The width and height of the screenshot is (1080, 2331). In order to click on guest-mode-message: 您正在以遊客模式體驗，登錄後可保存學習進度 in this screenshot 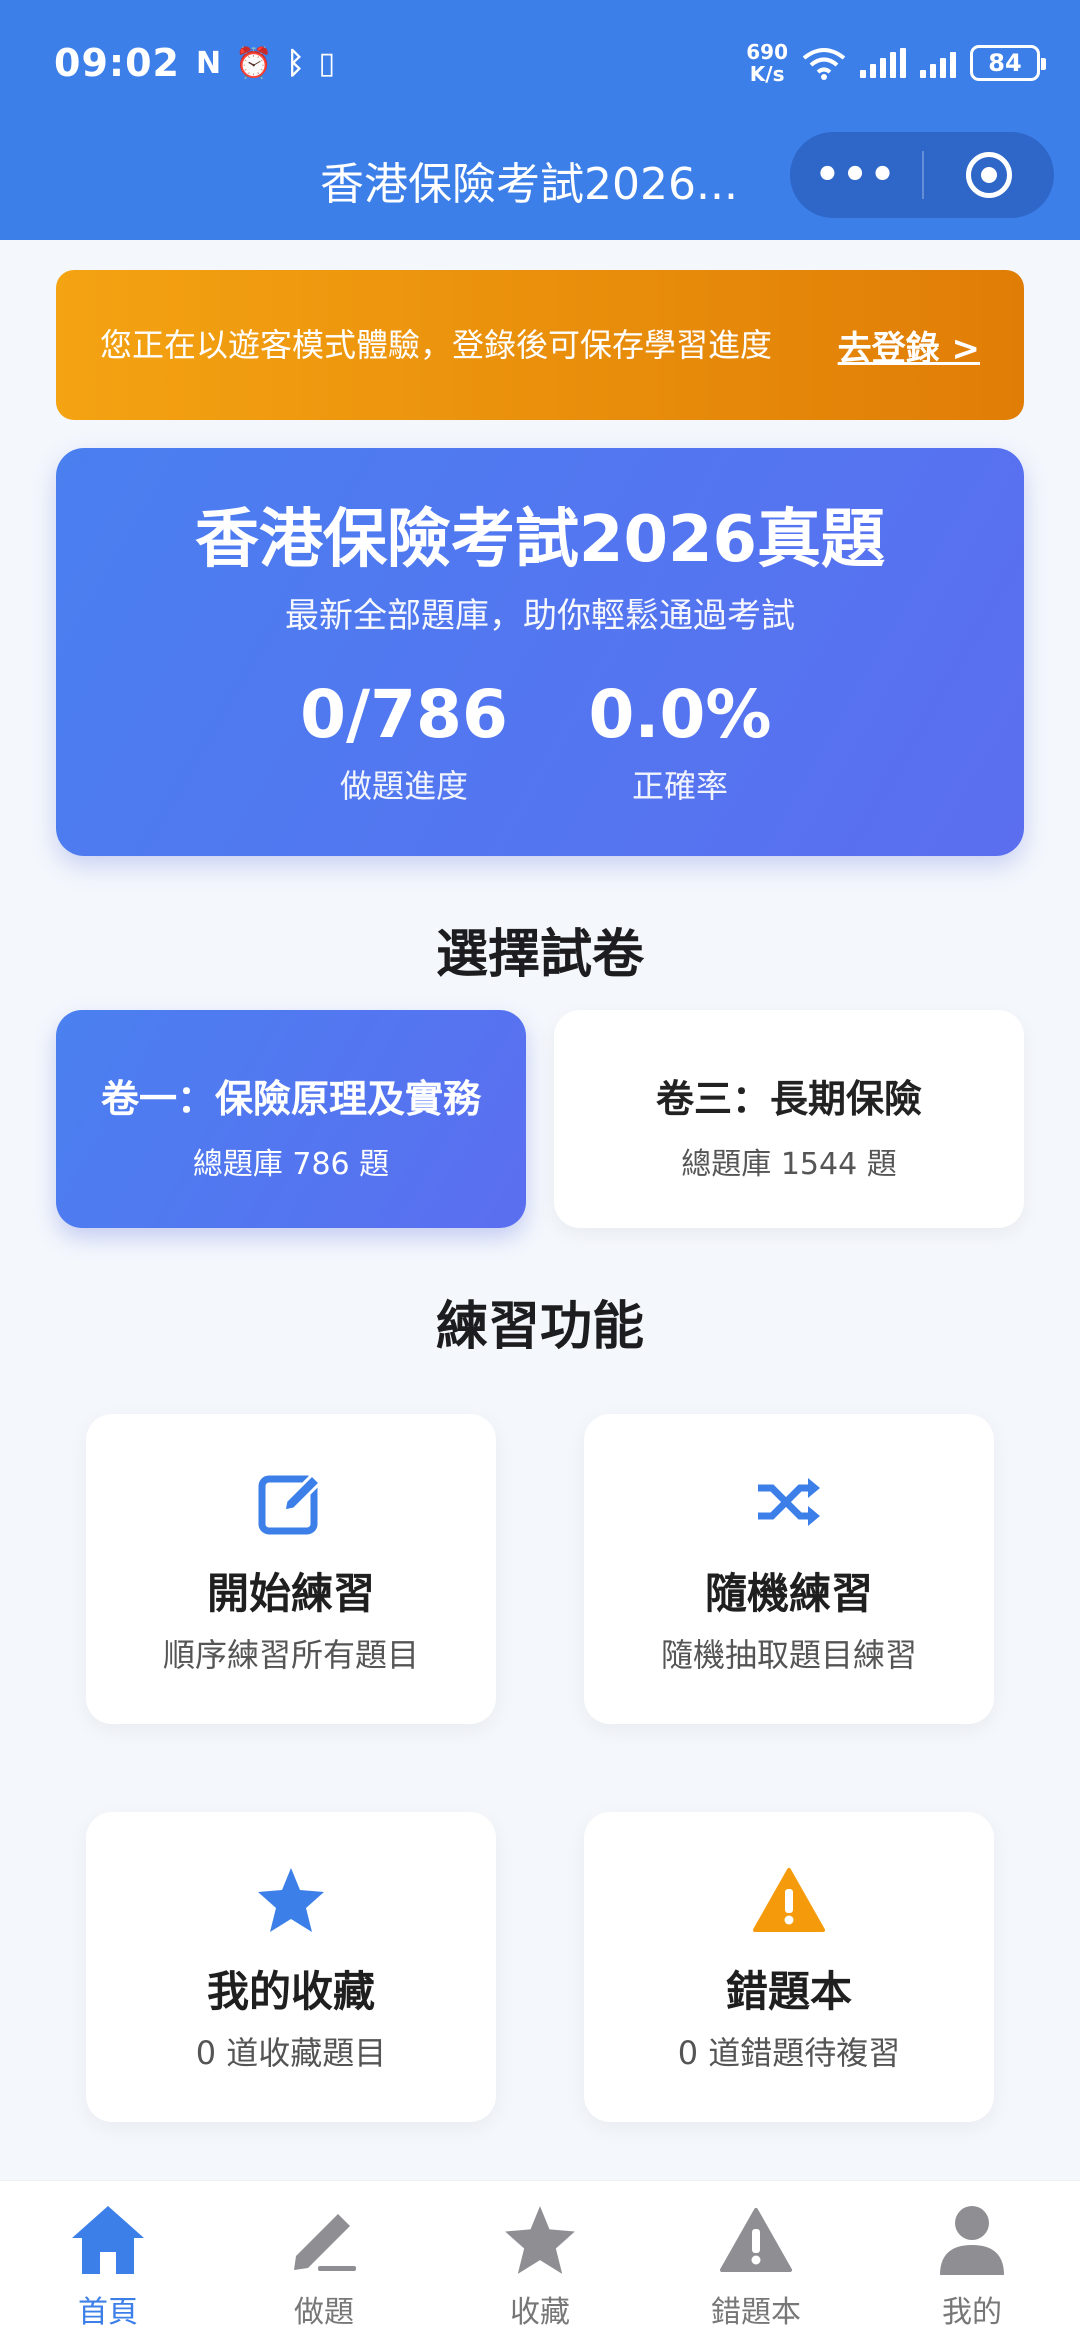, I will do `click(436, 345)`.